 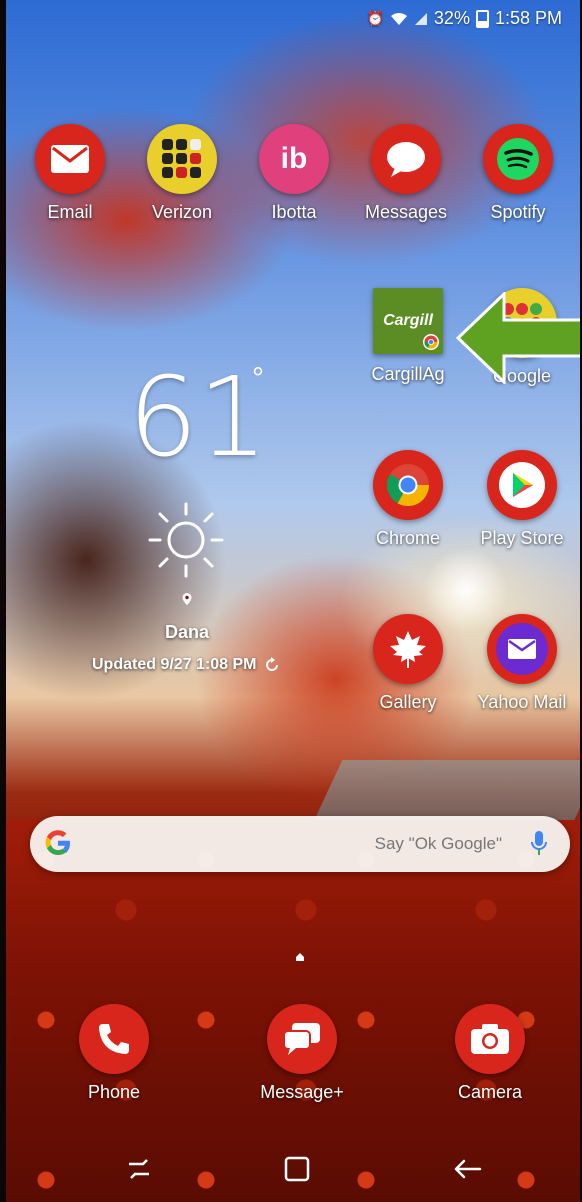 I want to click on app-chrome: Chrome, so click(x=408, y=499).